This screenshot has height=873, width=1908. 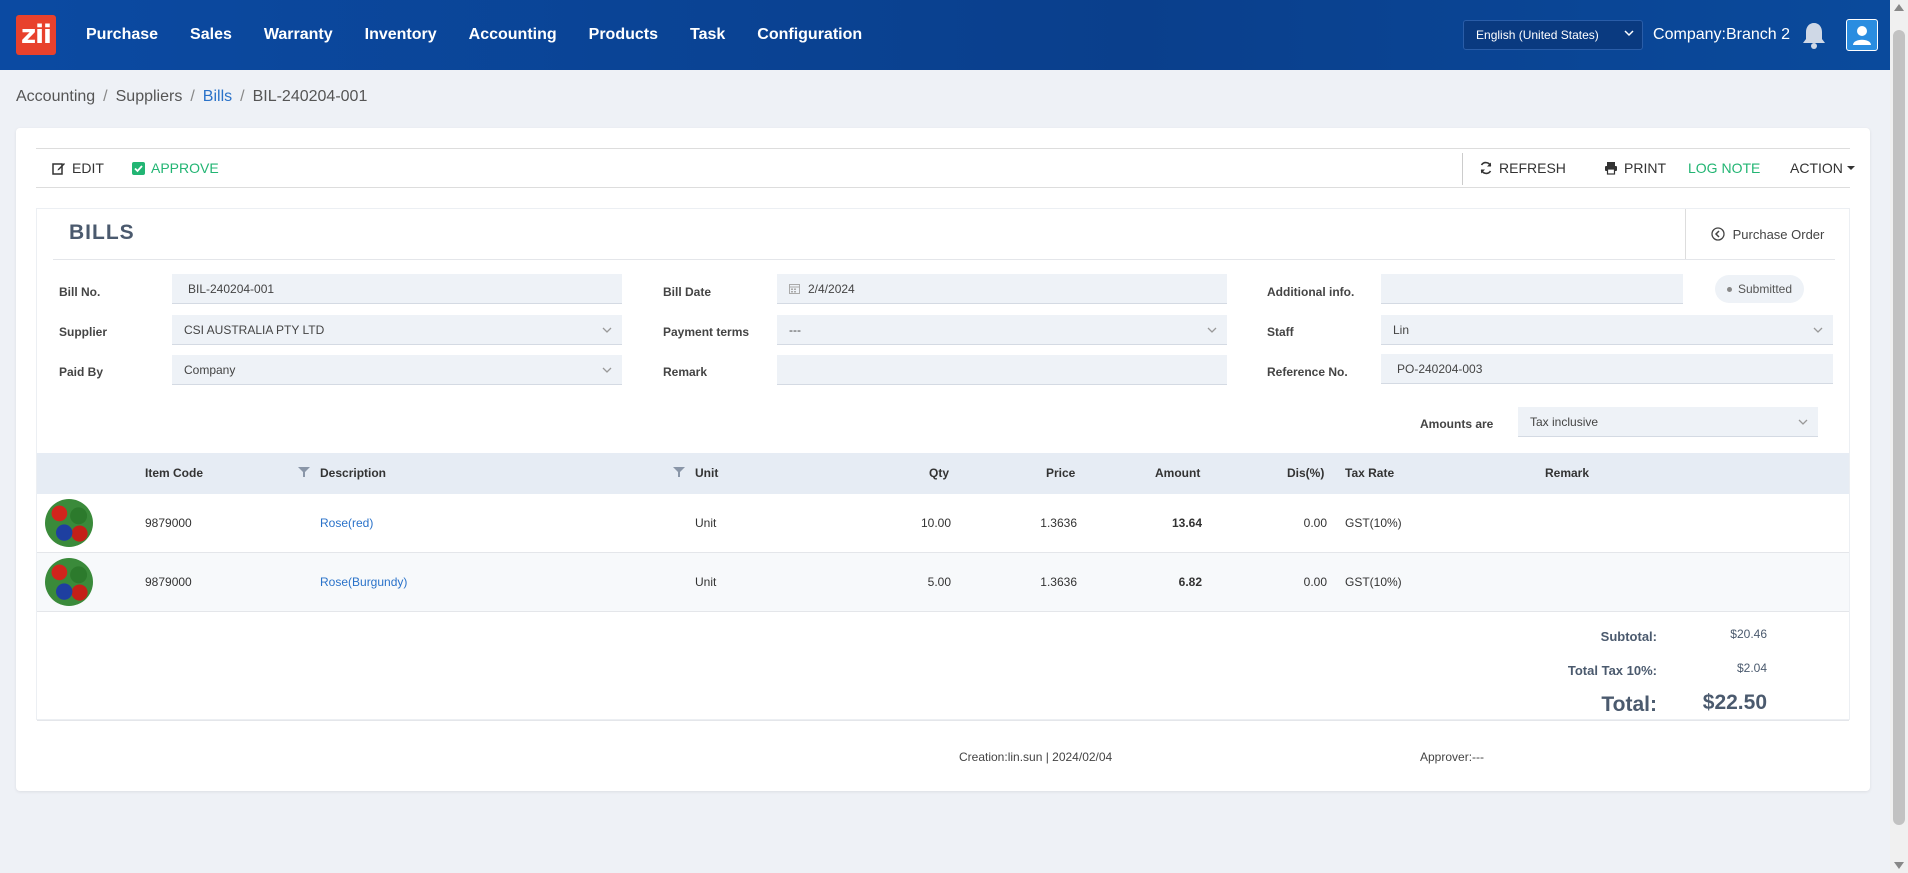 What do you see at coordinates (1814, 35) in the screenshot?
I see `bell-icon` at bounding box center [1814, 35].